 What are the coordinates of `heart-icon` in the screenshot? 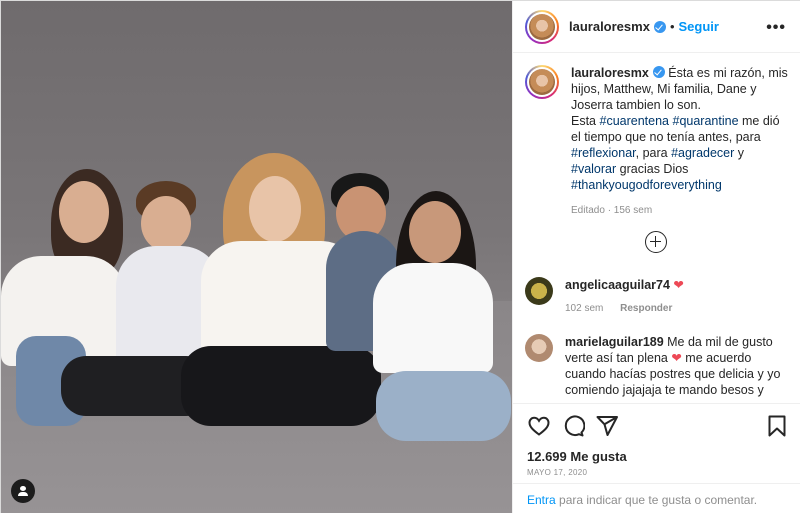 It's located at (539, 426).